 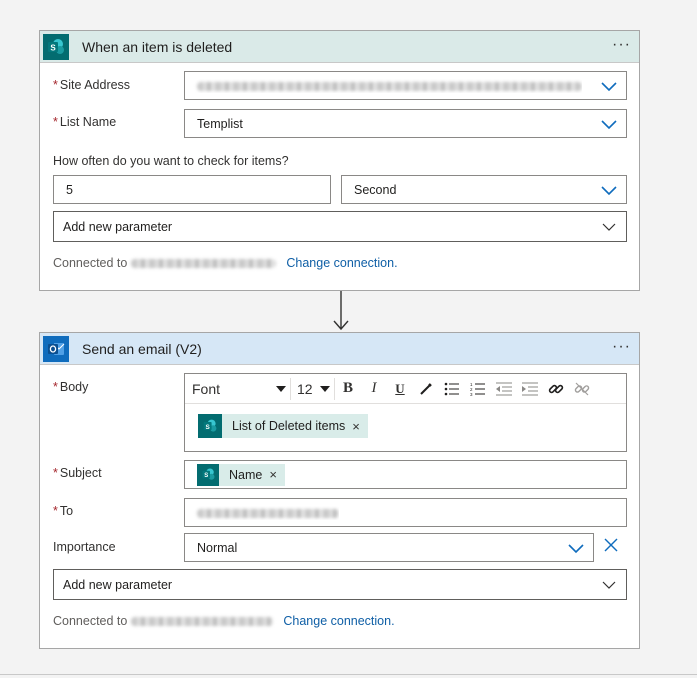 I want to click on underline-button: U, so click(x=400, y=389).